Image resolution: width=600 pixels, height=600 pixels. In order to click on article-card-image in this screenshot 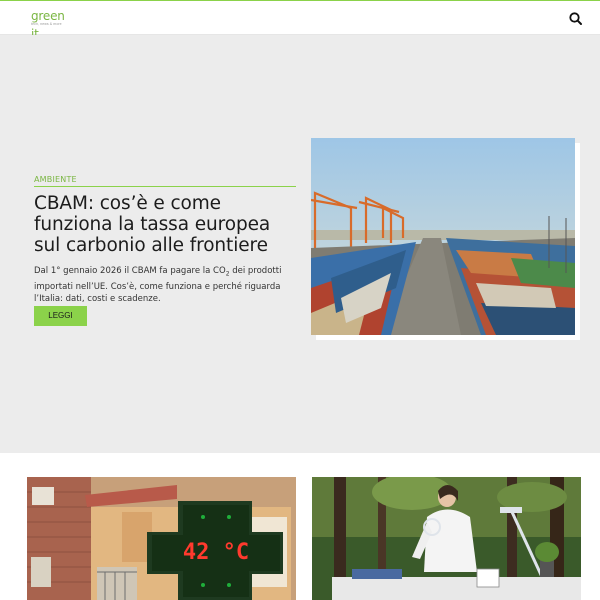, I will do `click(446, 538)`.